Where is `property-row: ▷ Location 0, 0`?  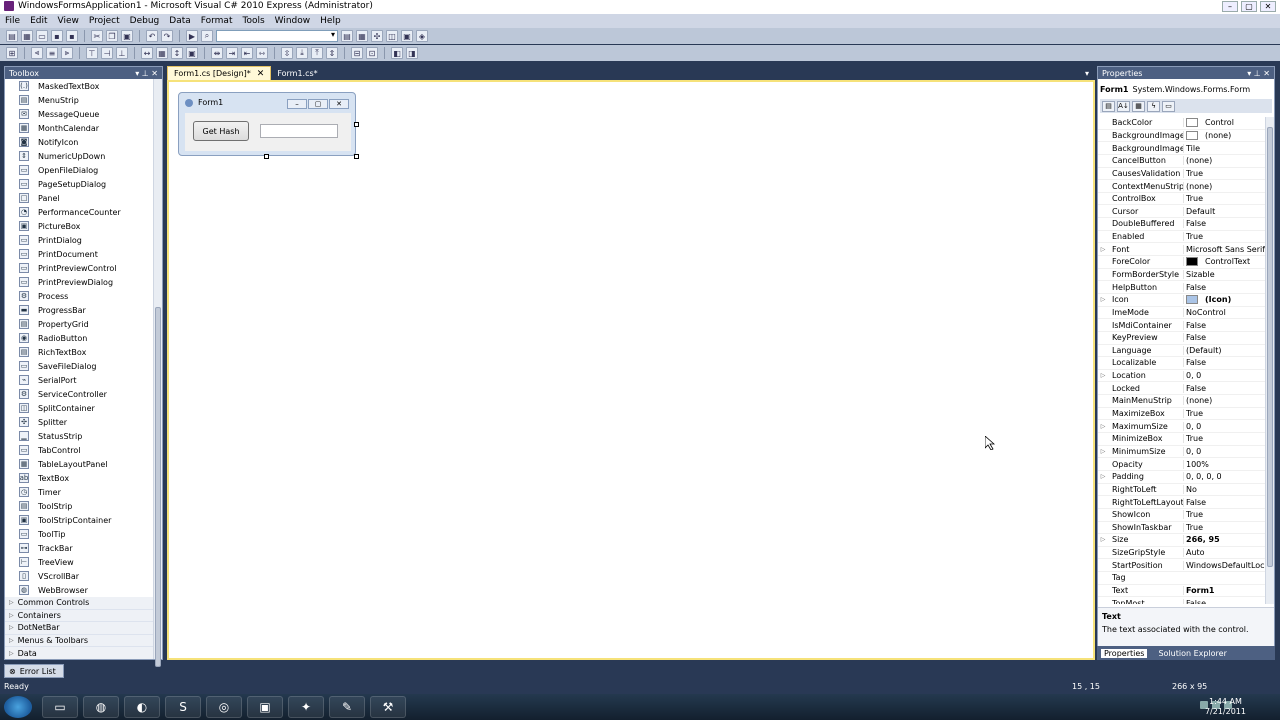 property-row: ▷ Location 0, 0 is located at coordinates (1182, 376).